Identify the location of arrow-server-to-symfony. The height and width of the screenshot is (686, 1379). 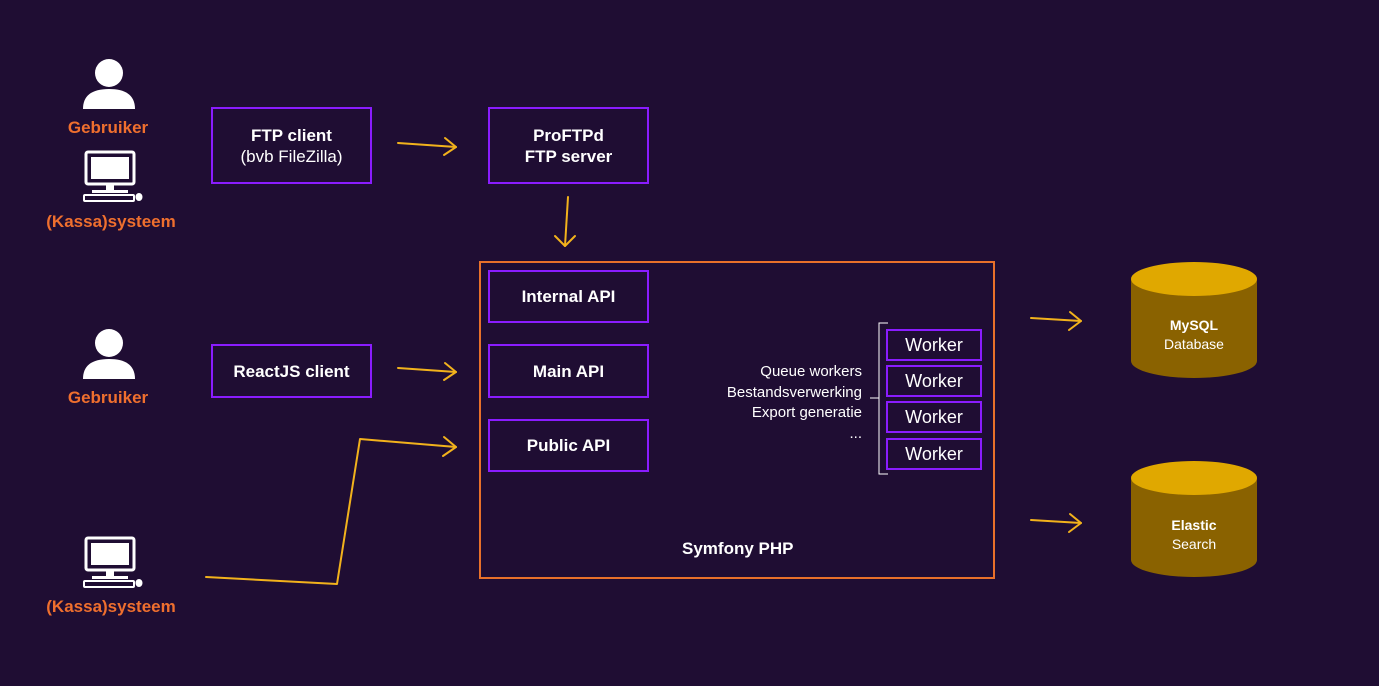
(565, 221).